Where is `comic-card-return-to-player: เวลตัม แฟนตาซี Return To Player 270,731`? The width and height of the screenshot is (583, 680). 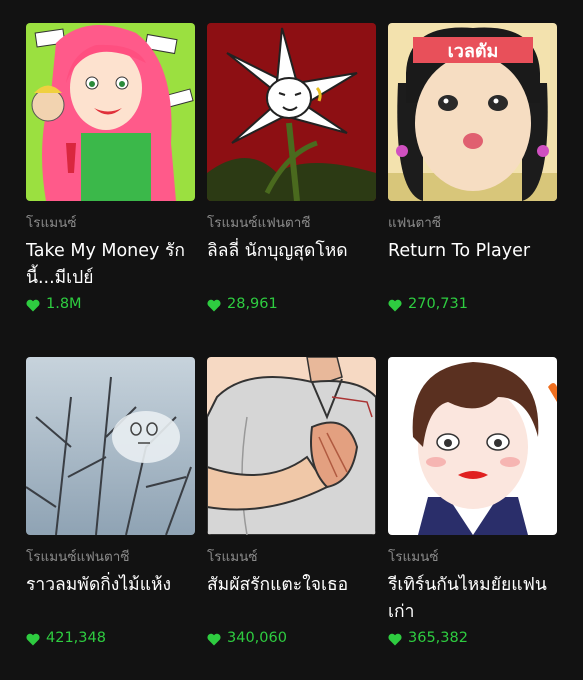
comic-card-return-to-player: เวลตัม แฟนตาซี Return To Player 270,731 is located at coordinates (472, 168).